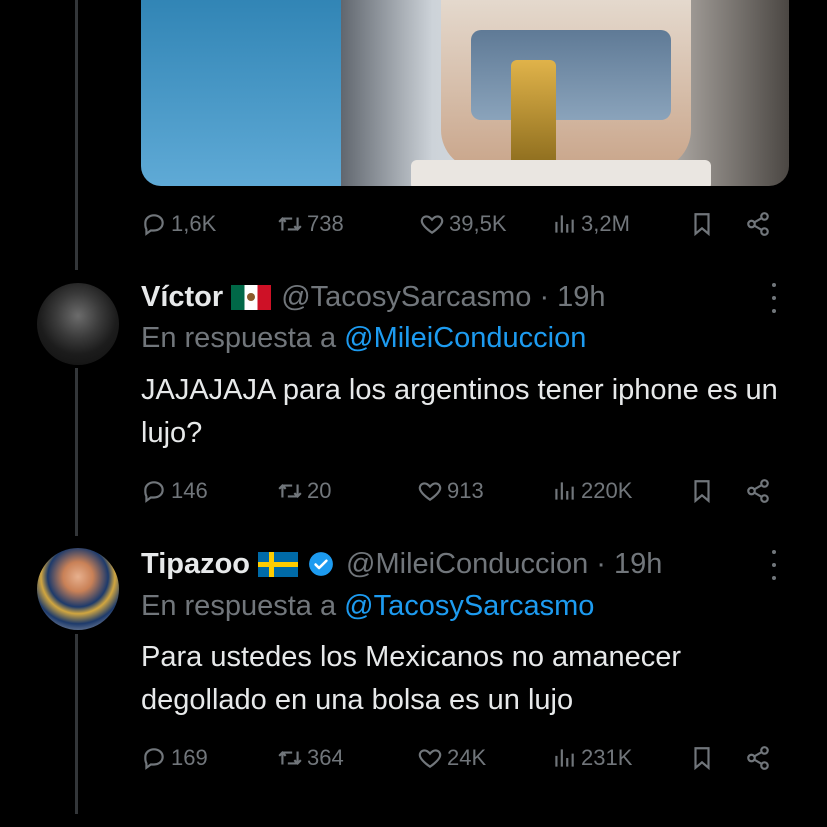 Image resolution: width=827 pixels, height=827 pixels. What do you see at coordinates (478, 223) in the screenshot?
I see `like-count: 39,5K` at bounding box center [478, 223].